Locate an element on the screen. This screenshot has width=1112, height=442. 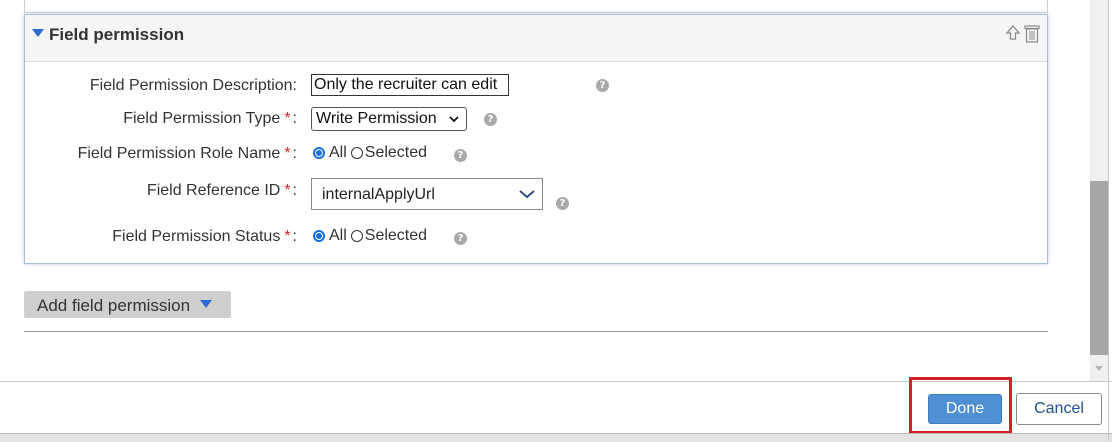
delete-icon is located at coordinates (1032, 34).